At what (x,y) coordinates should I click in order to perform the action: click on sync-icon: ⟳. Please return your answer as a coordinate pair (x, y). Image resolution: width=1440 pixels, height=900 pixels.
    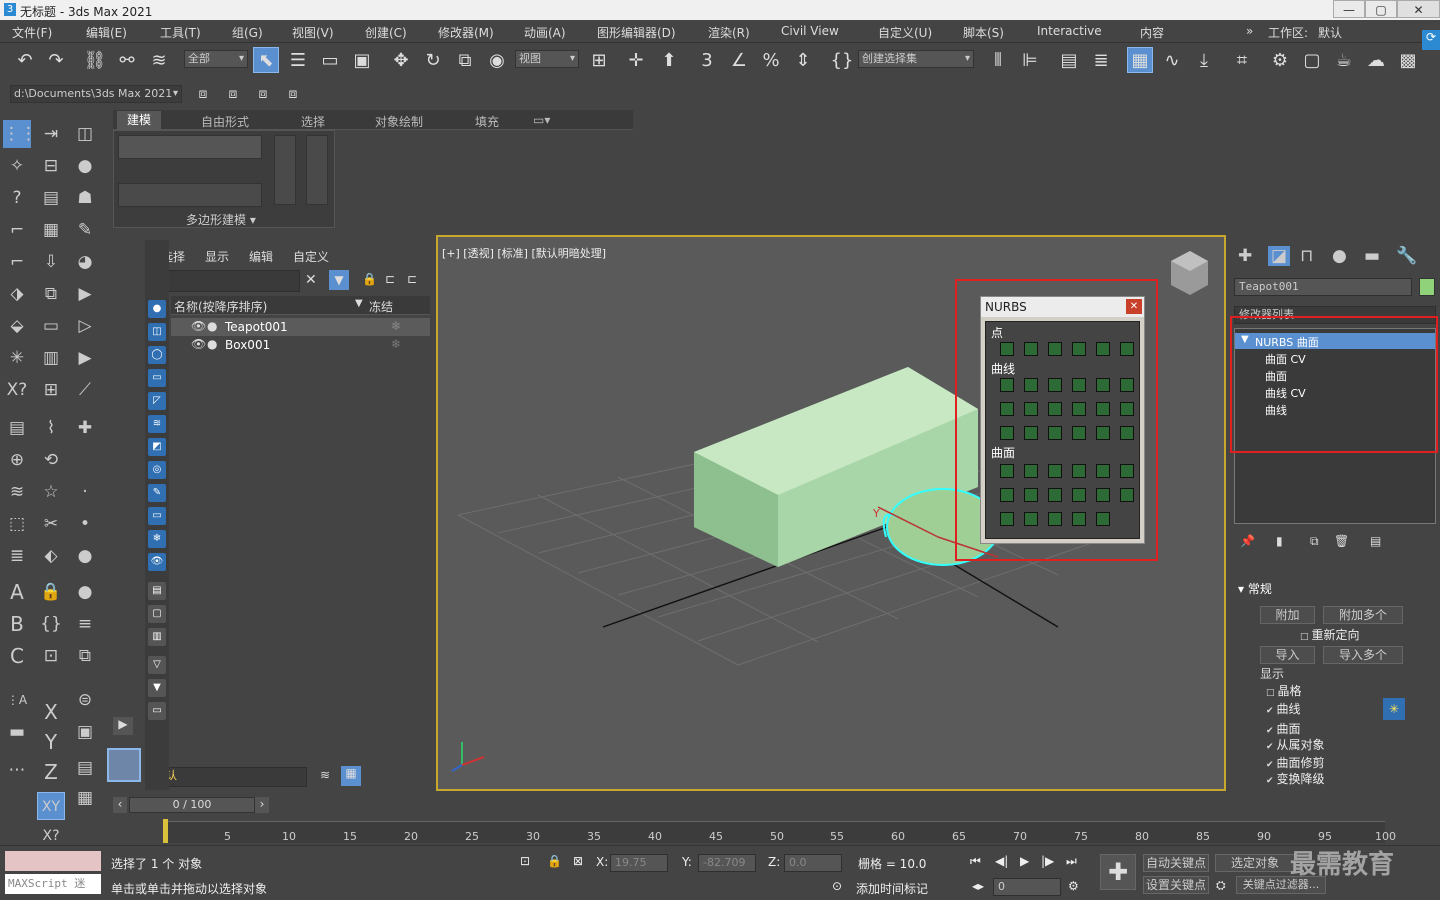
    Looking at the image, I should click on (1431, 40).